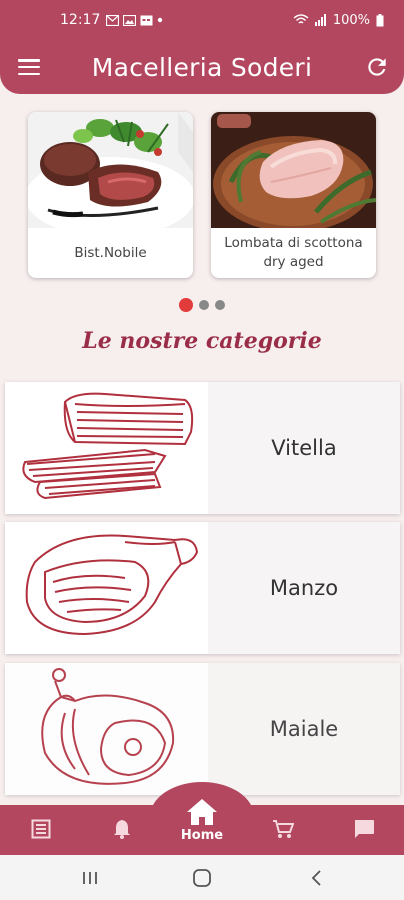  What do you see at coordinates (110, 170) in the screenshot?
I see `product-image-bistecca` at bounding box center [110, 170].